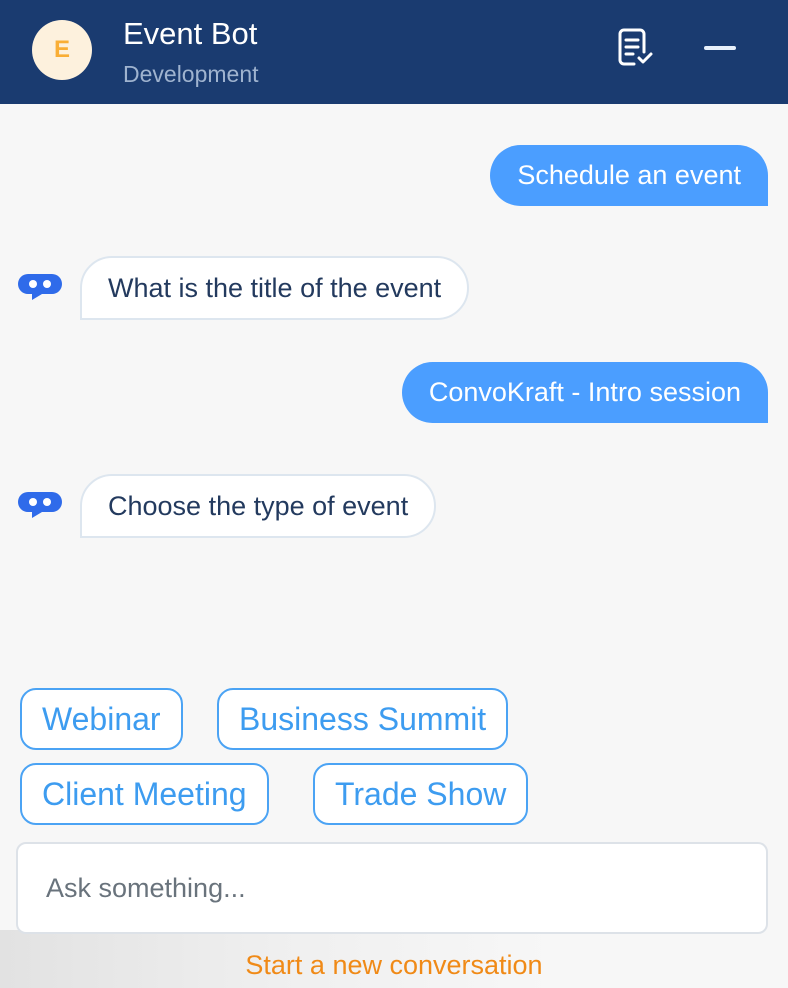 The width and height of the screenshot is (788, 988). What do you see at coordinates (191, 74) in the screenshot?
I see `bot-environment: Development` at bounding box center [191, 74].